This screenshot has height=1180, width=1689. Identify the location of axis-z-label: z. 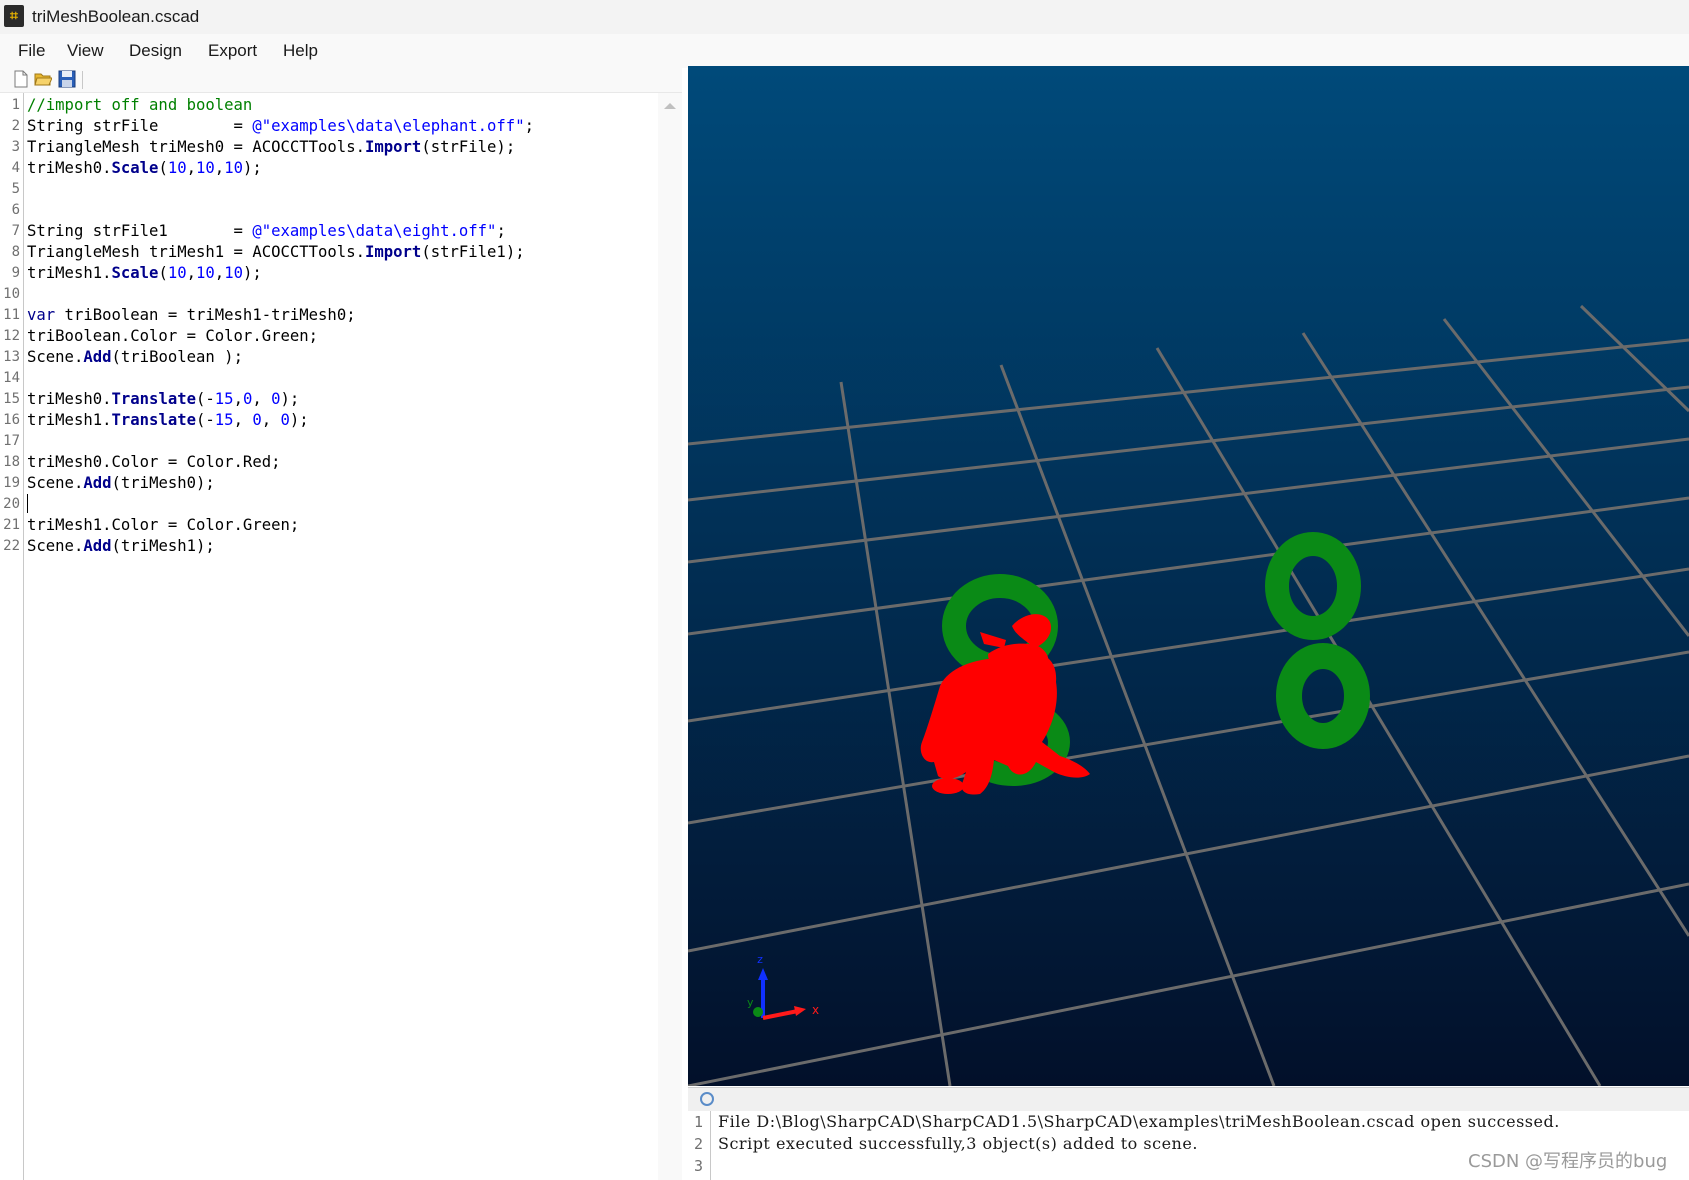
(760, 959).